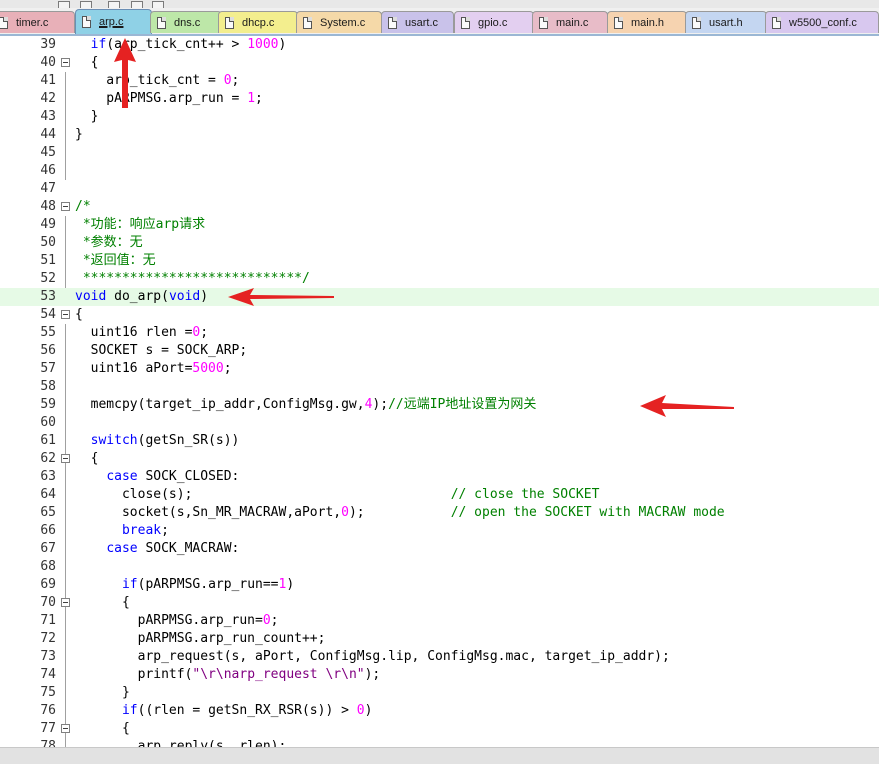  I want to click on code-text: pARPMSG.arp_run_count++;, so click(200, 638).